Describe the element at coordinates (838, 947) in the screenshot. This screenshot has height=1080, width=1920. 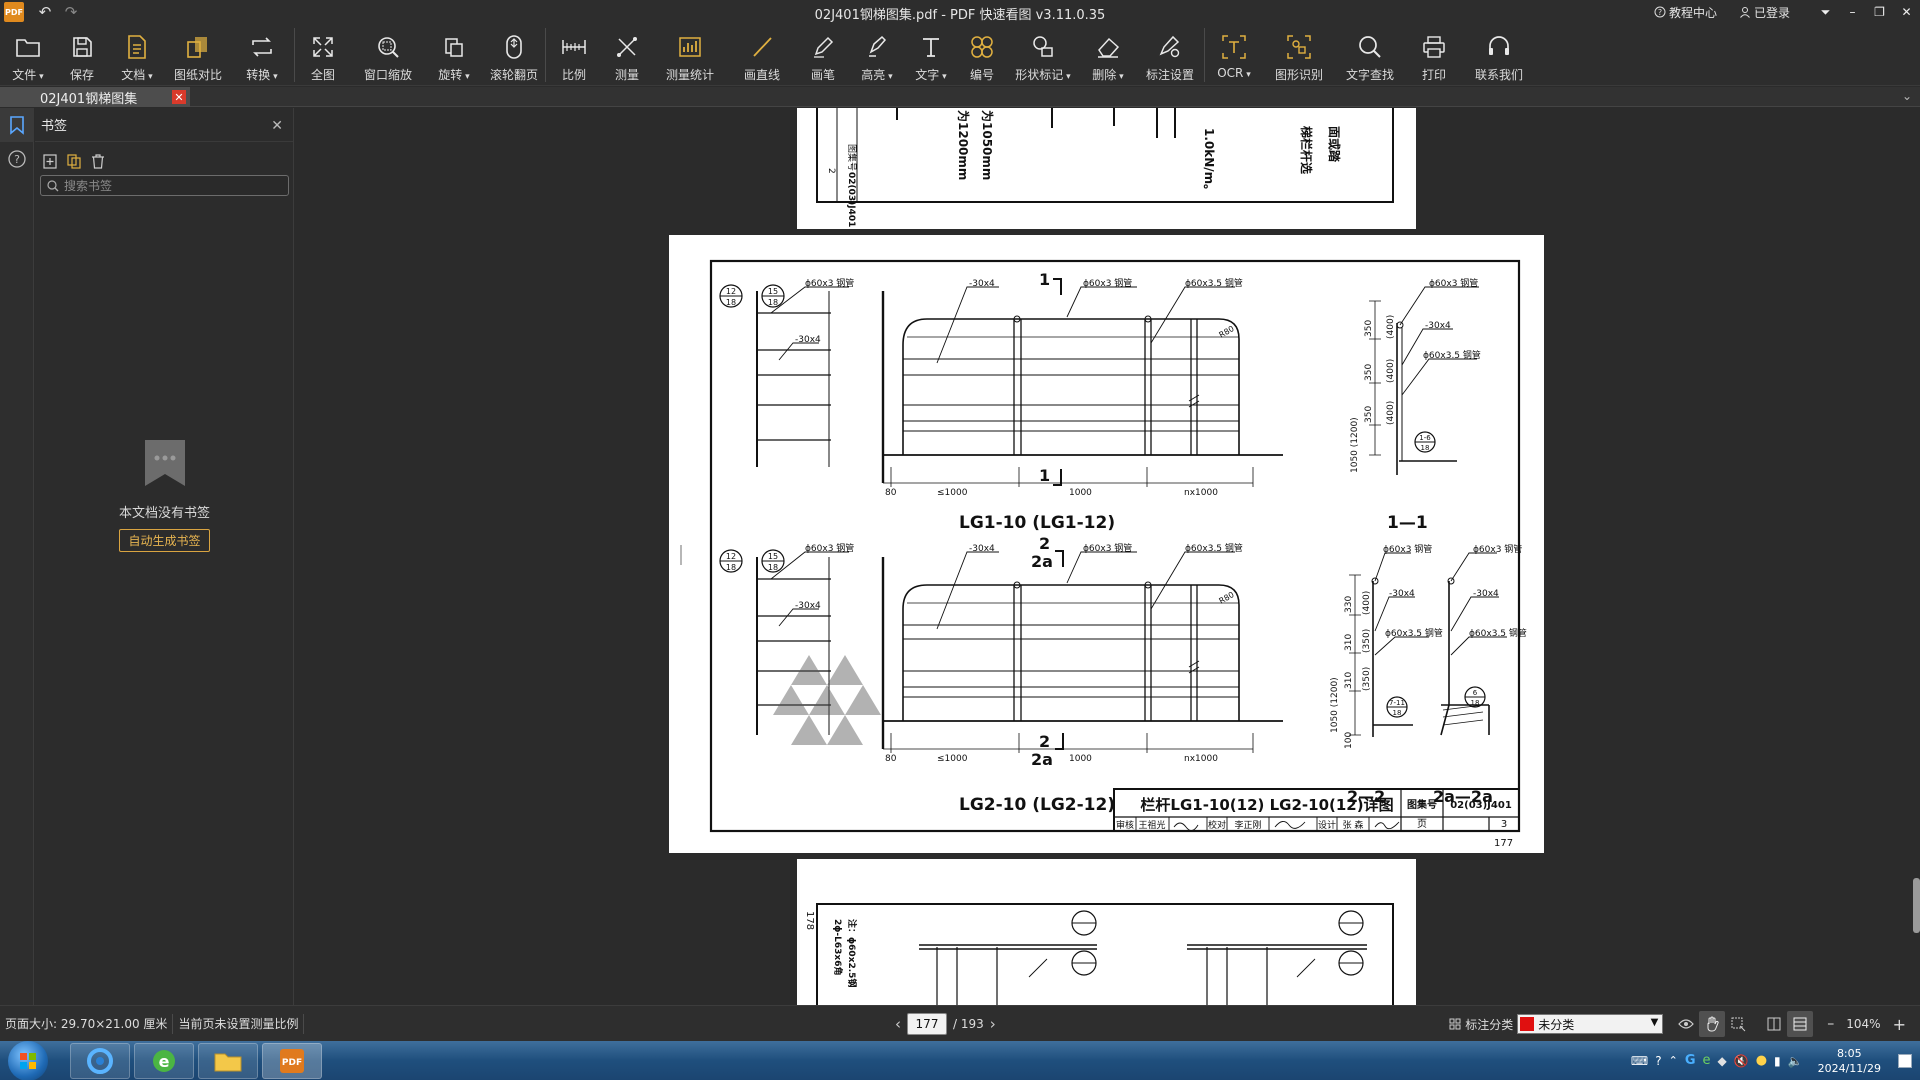
I see `svg-text: 2ϕ-L63x6角` at that location.